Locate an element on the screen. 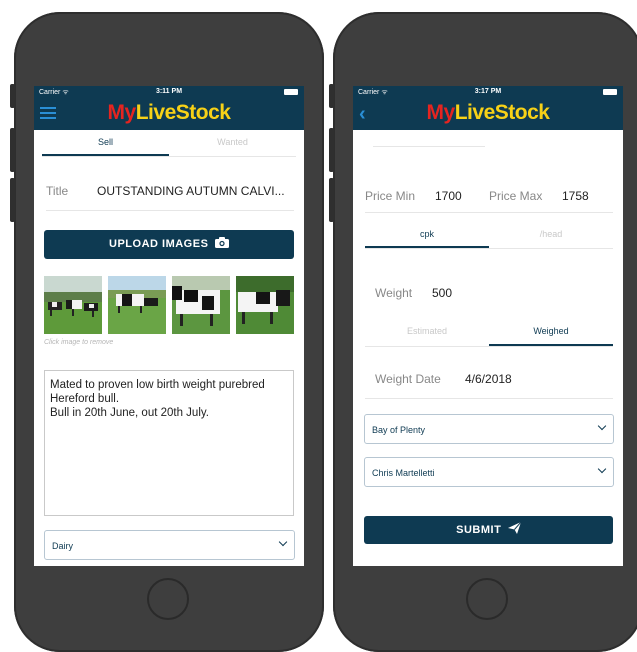 Image resolution: width=637 pixels, height=652 pixels. tab-estimated: Estimated is located at coordinates (427, 332).